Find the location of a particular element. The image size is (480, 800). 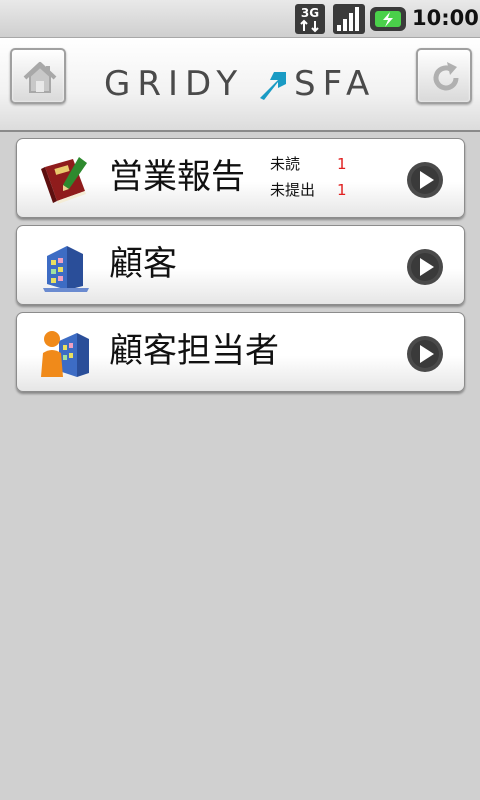

diary-book-icon is located at coordinates (64, 180).